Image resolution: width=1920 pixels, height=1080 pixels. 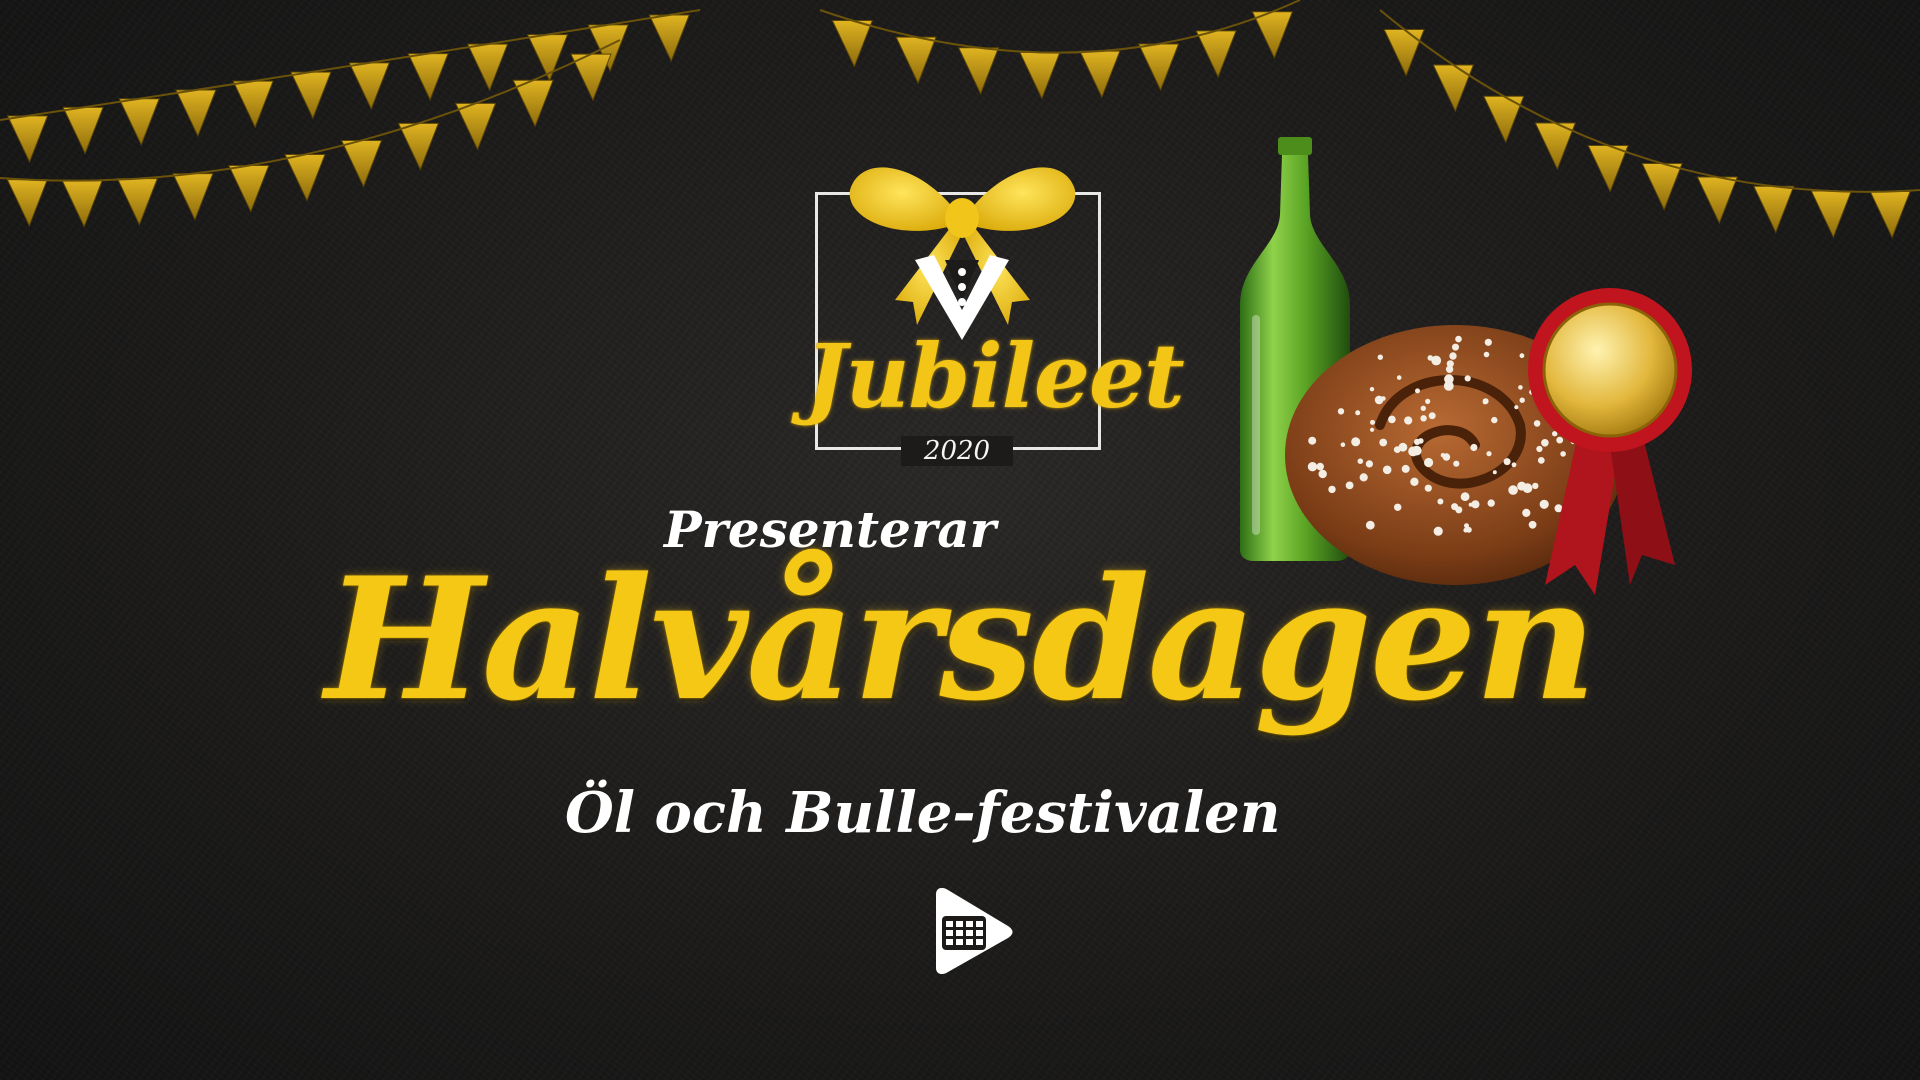 What do you see at coordinates (923, 813) in the screenshot?
I see `event-subtitle: Öl och Bulle-festivalen` at bounding box center [923, 813].